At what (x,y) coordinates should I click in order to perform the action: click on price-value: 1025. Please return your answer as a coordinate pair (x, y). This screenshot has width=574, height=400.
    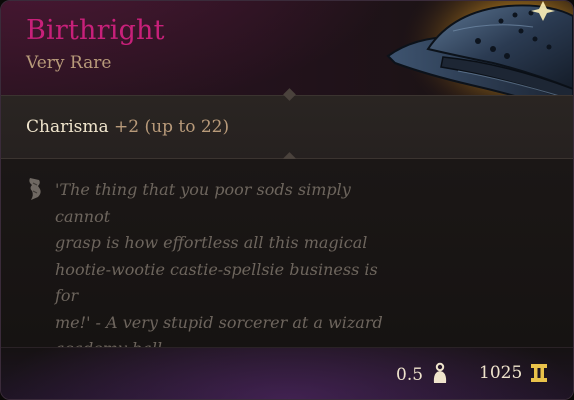
    Looking at the image, I should click on (501, 373).